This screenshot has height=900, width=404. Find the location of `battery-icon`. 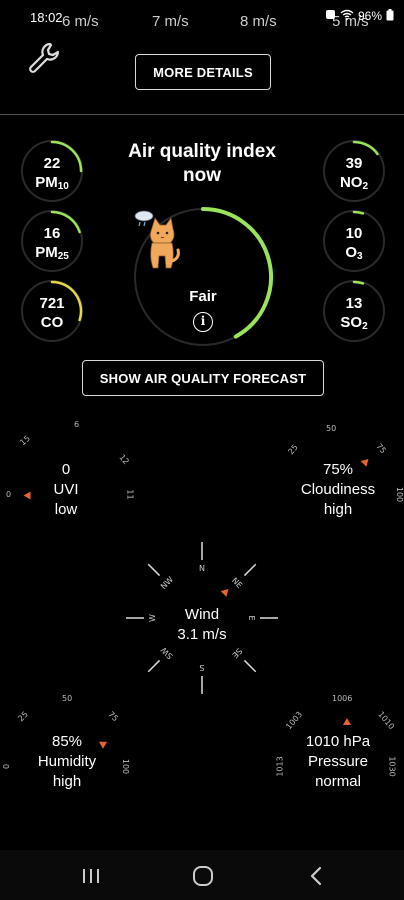

battery-icon is located at coordinates (390, 15).